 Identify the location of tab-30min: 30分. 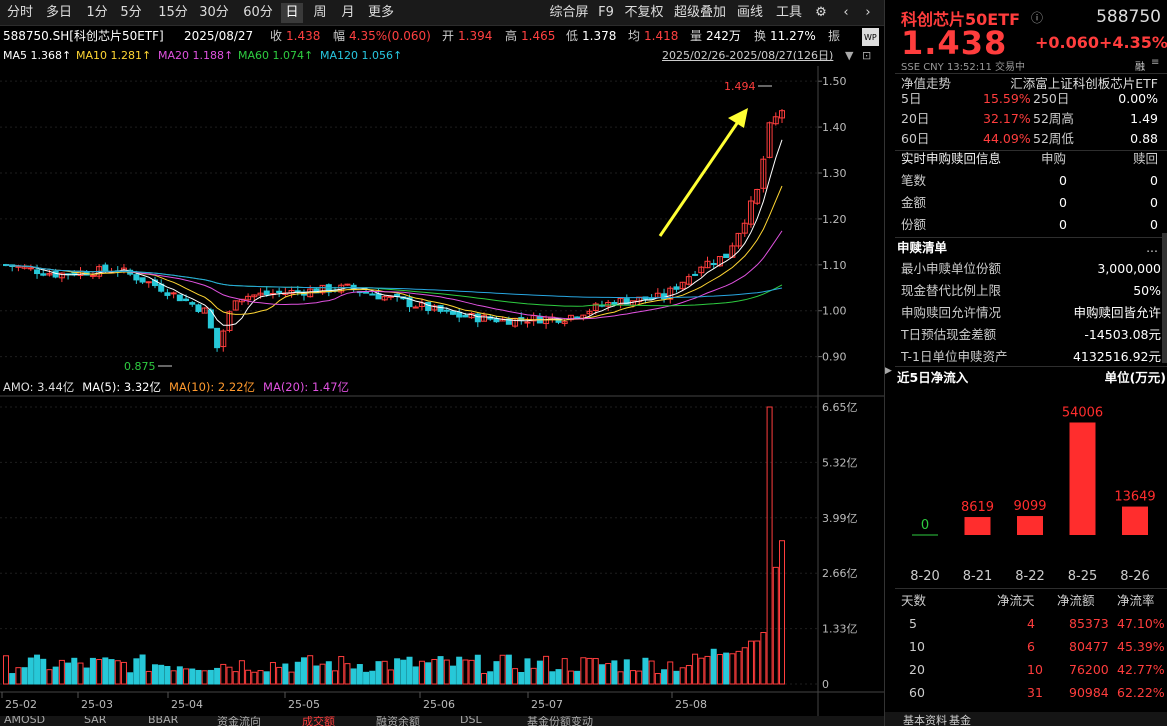
(214, 13).